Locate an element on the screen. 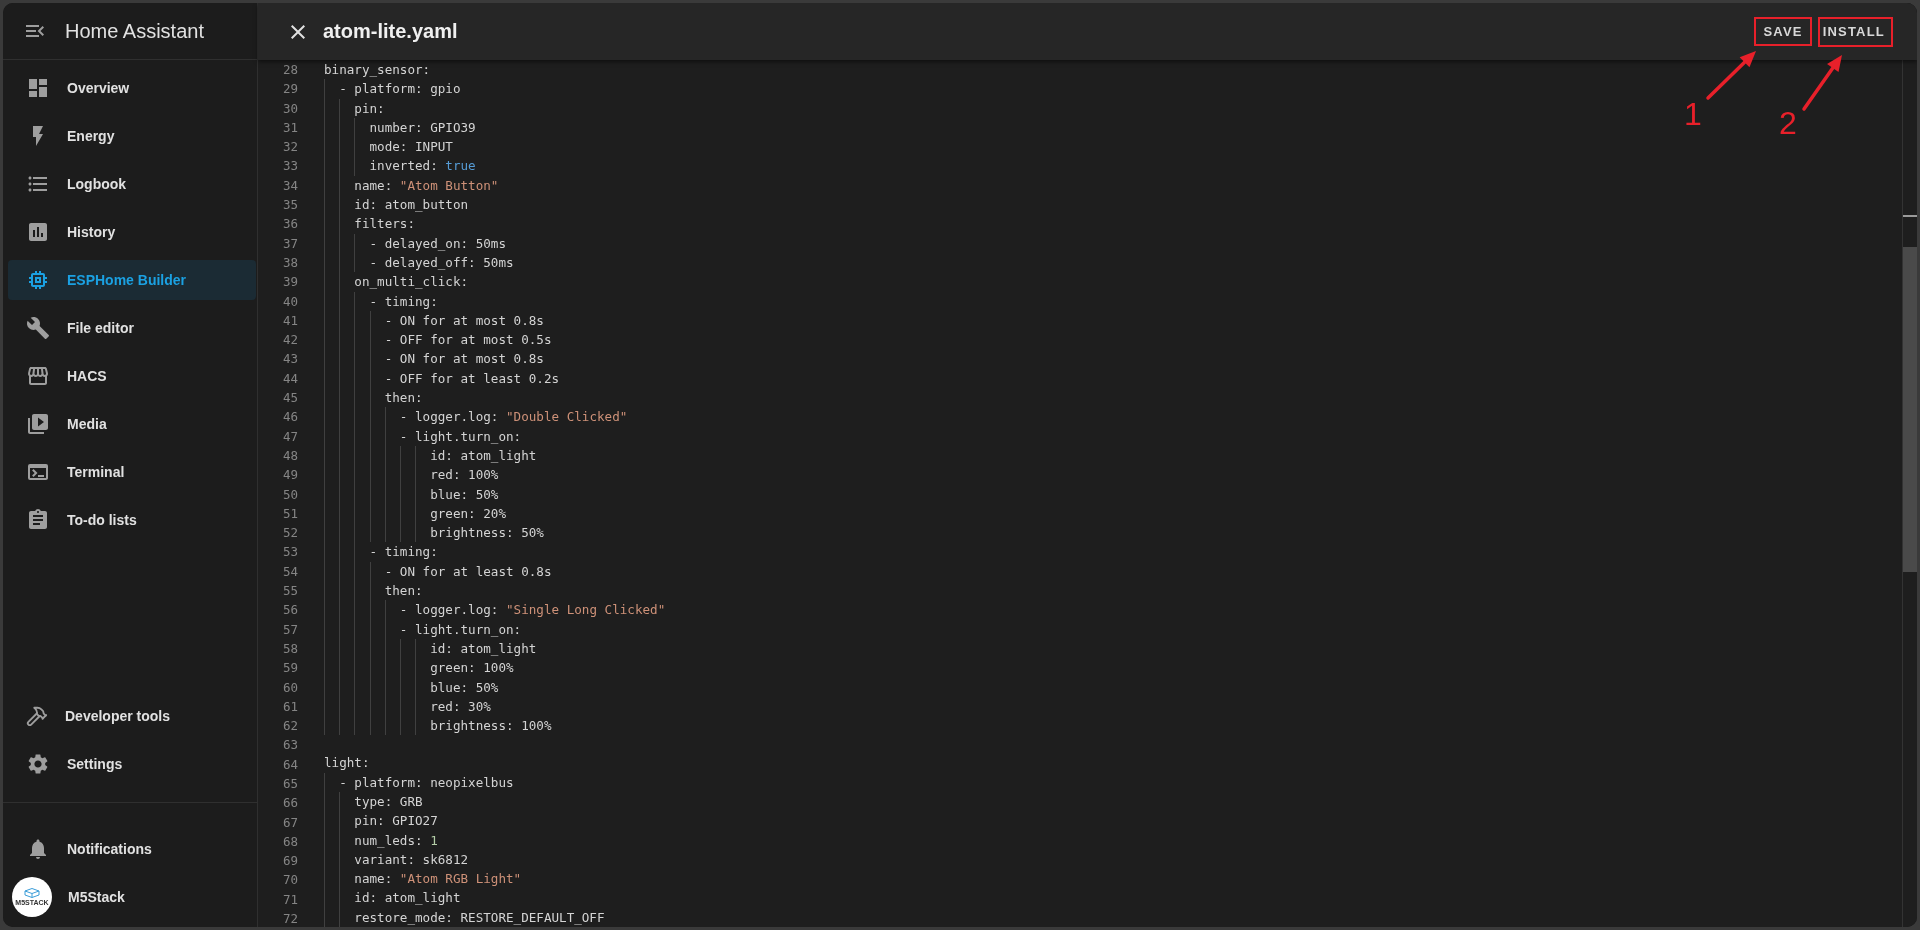 Image resolution: width=1920 pixels, height=930 pixels. code-line: brightness: 100% is located at coordinates (490, 726).